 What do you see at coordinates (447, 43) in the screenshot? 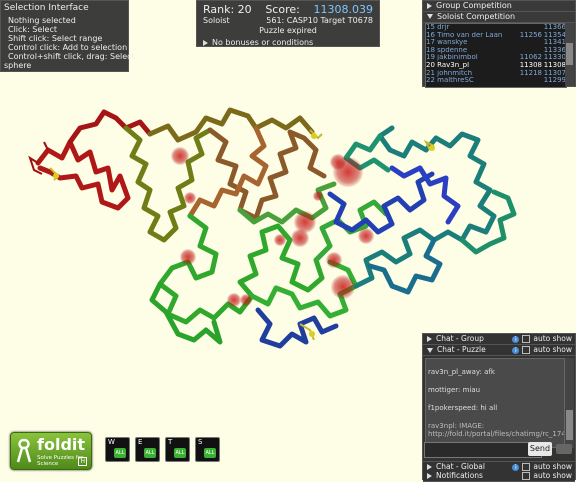
I see `leaderboard-player: 17 wanskye` at bounding box center [447, 43].